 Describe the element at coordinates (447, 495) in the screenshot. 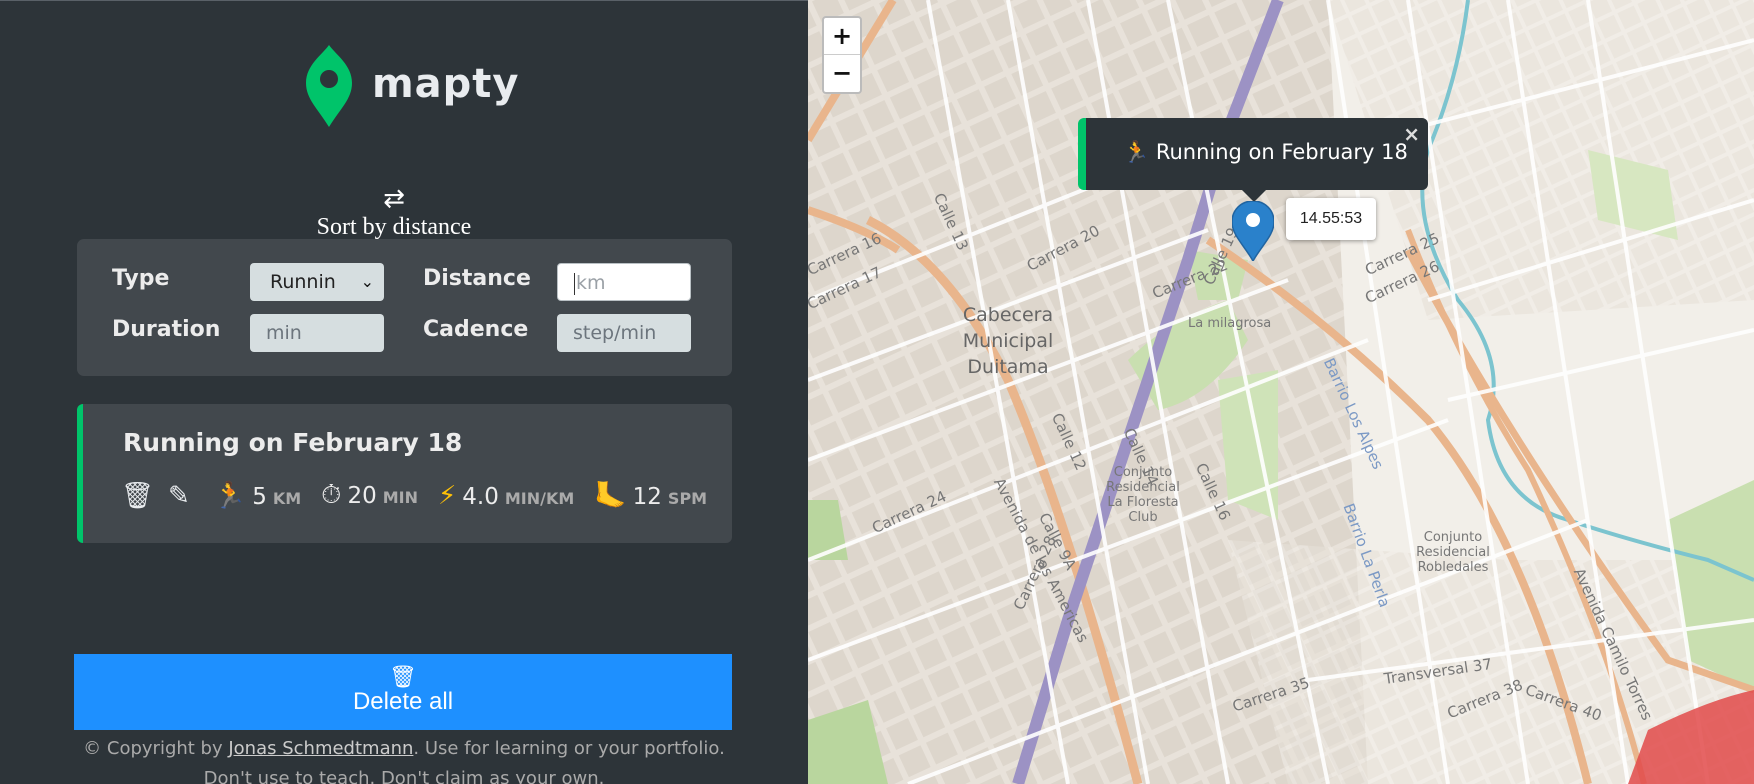

I see `lightning-icon: ⚡` at that location.